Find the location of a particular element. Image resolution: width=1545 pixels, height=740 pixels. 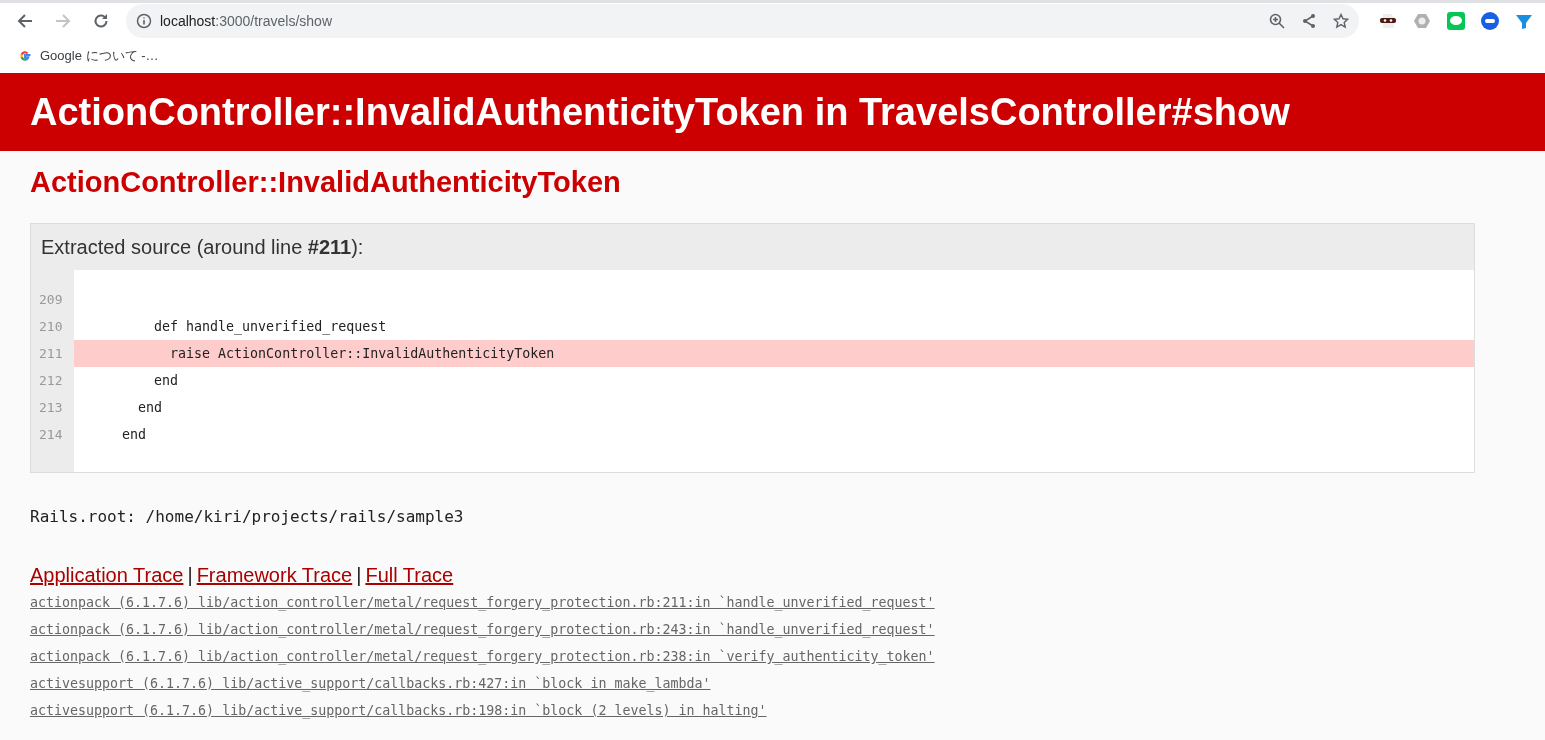

url-text: localhost:3000/travels/show is located at coordinates (246, 21).